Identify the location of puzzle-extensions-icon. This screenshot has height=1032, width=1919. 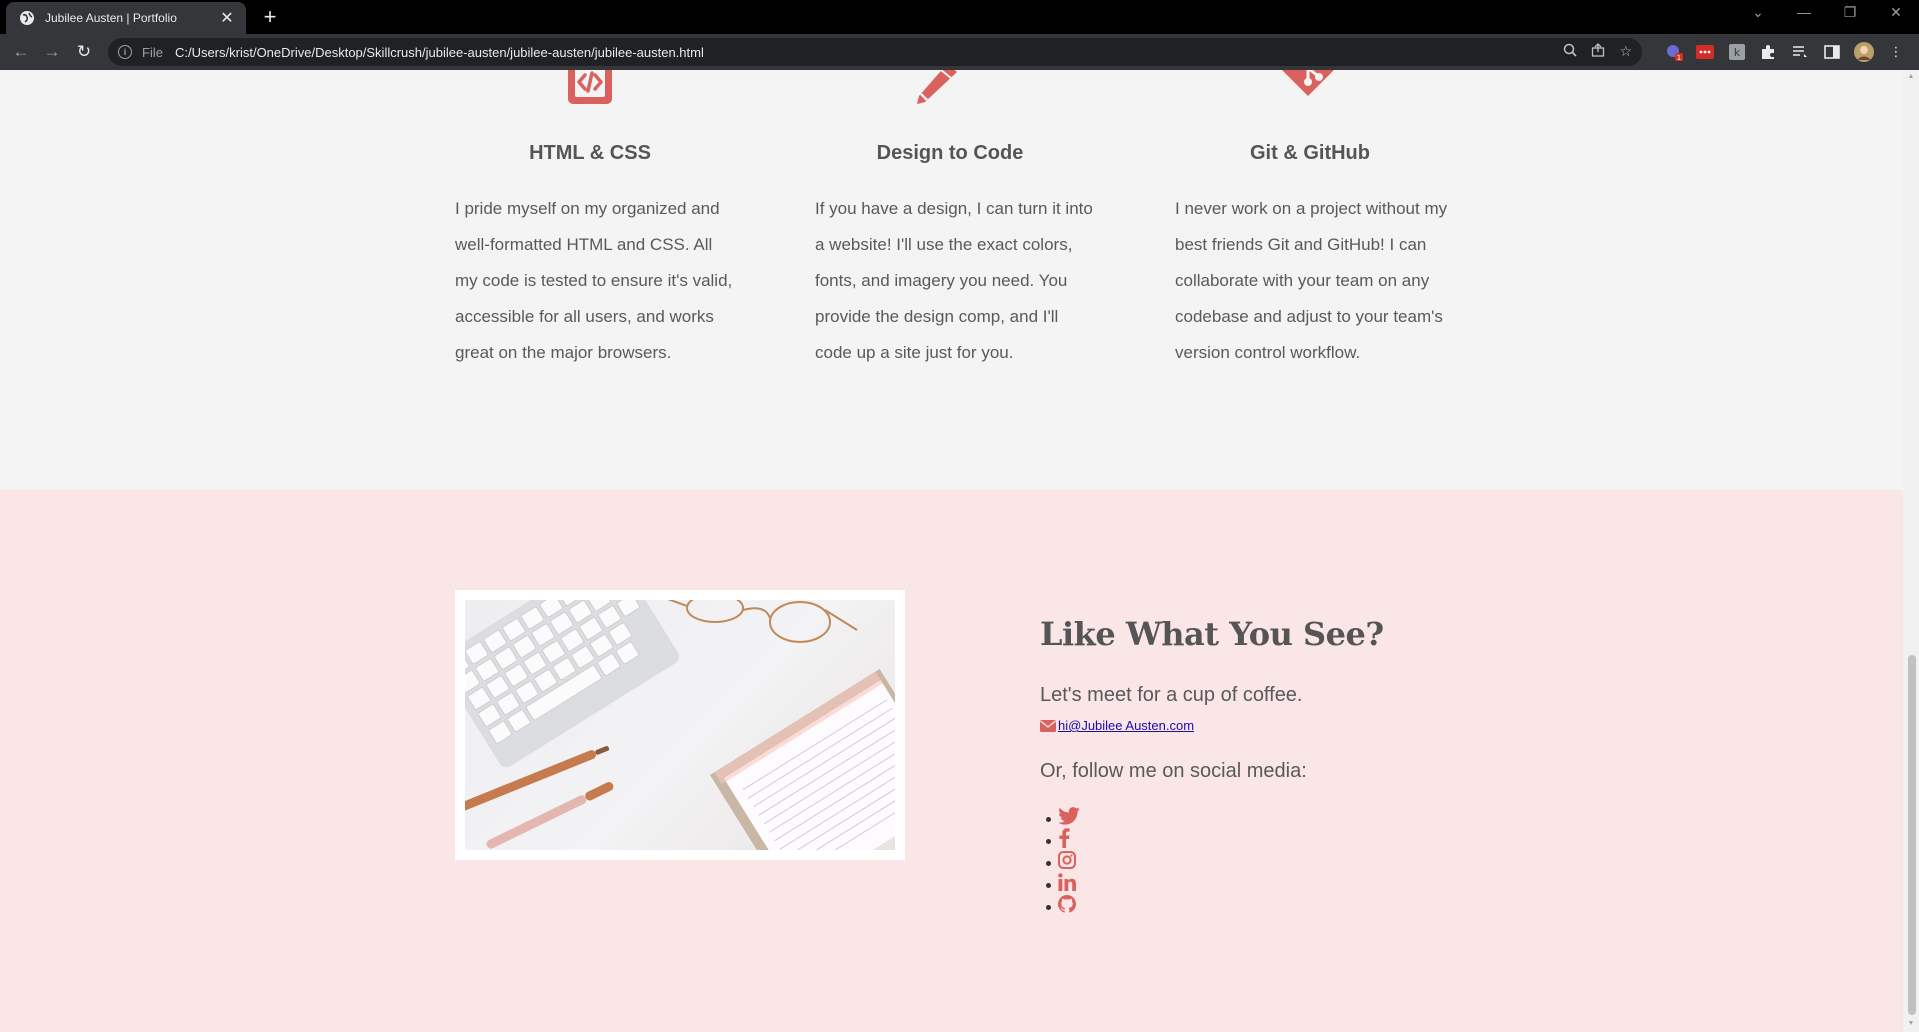
(1768, 52).